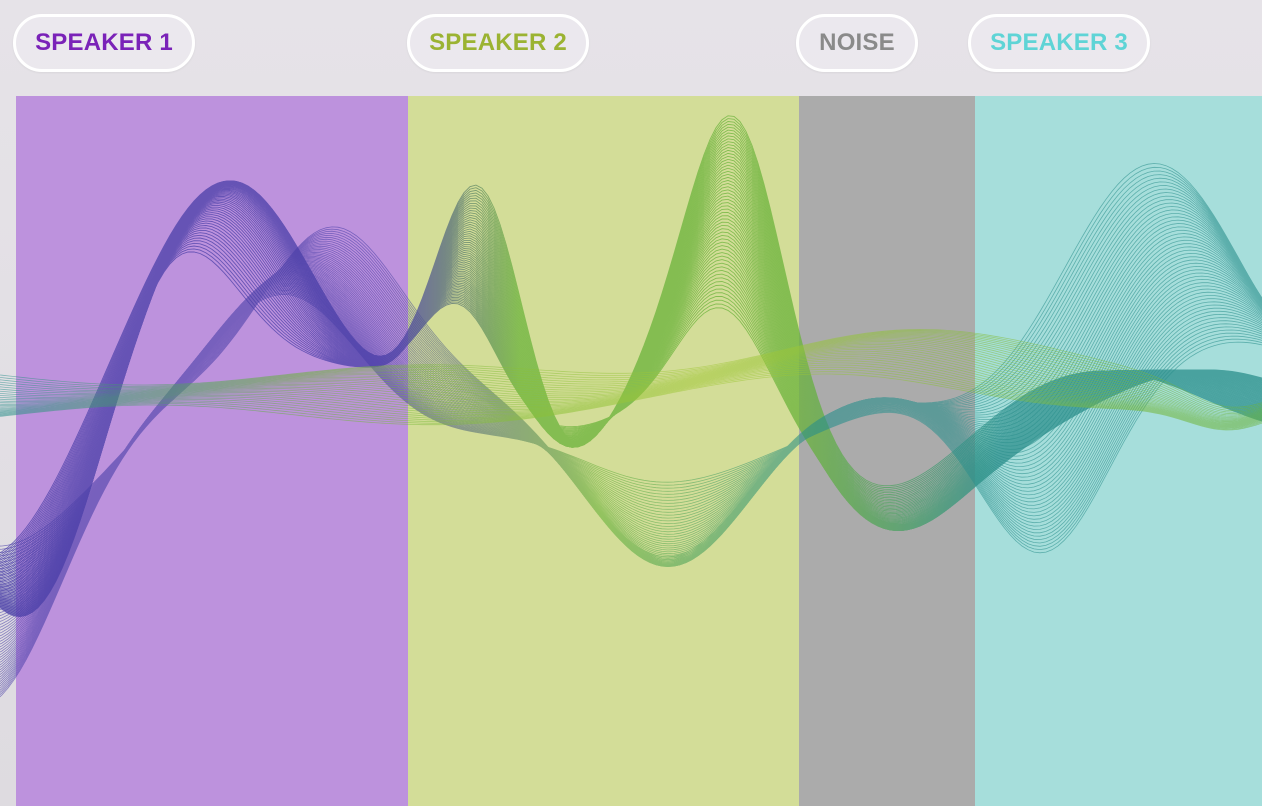  I want to click on noise-label-text: NOISE, so click(857, 42).